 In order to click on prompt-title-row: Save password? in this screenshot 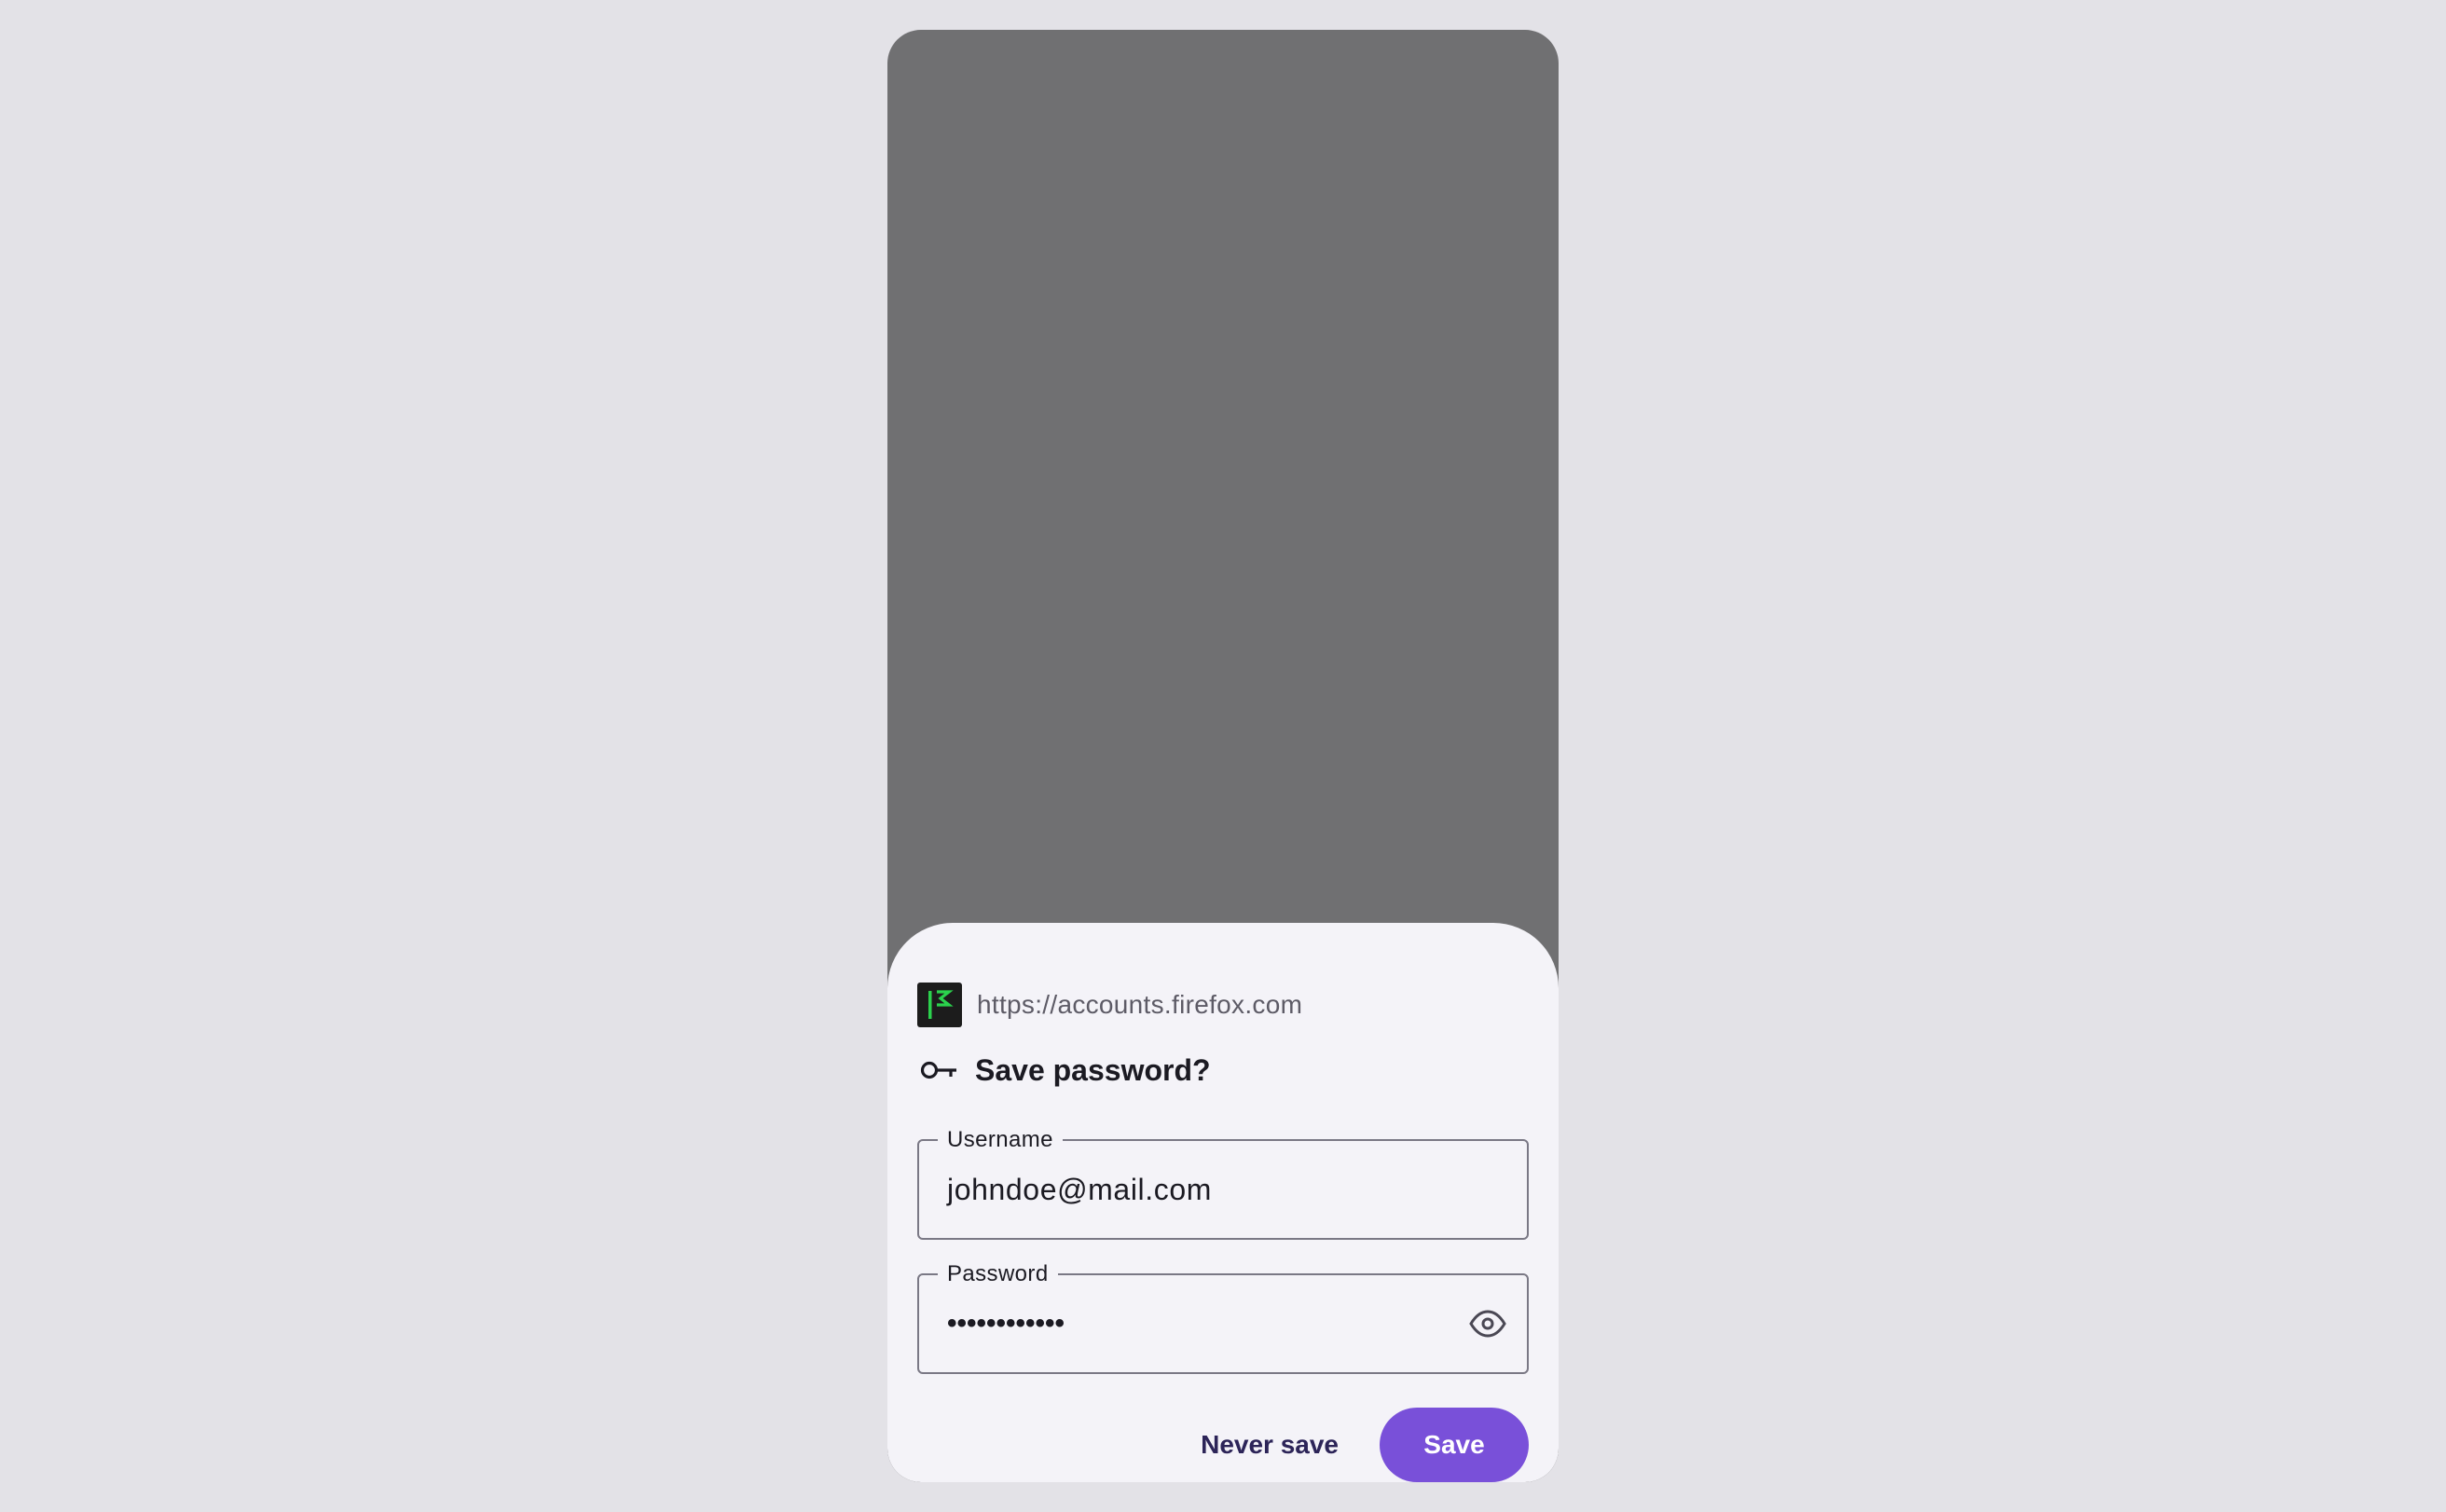, I will do `click(1064, 1070)`.